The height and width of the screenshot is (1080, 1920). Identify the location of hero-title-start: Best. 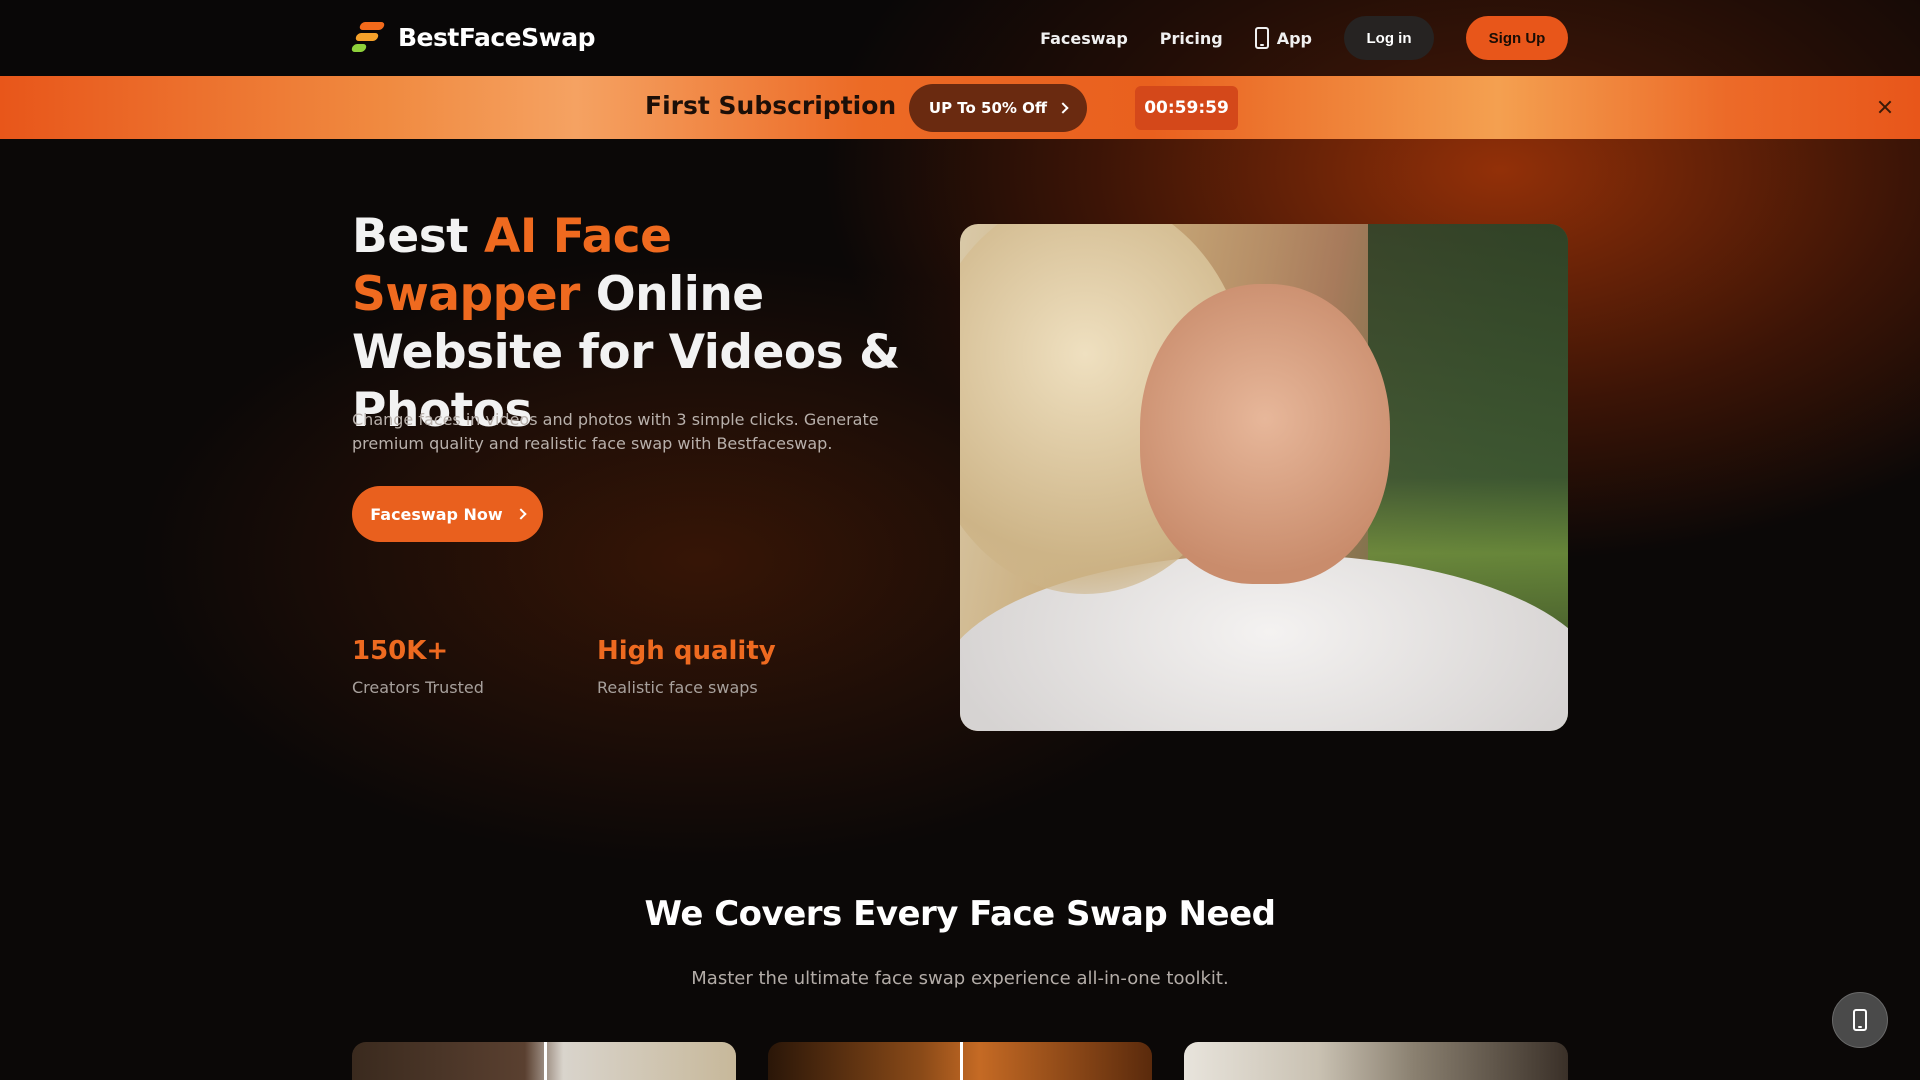
(418, 236).